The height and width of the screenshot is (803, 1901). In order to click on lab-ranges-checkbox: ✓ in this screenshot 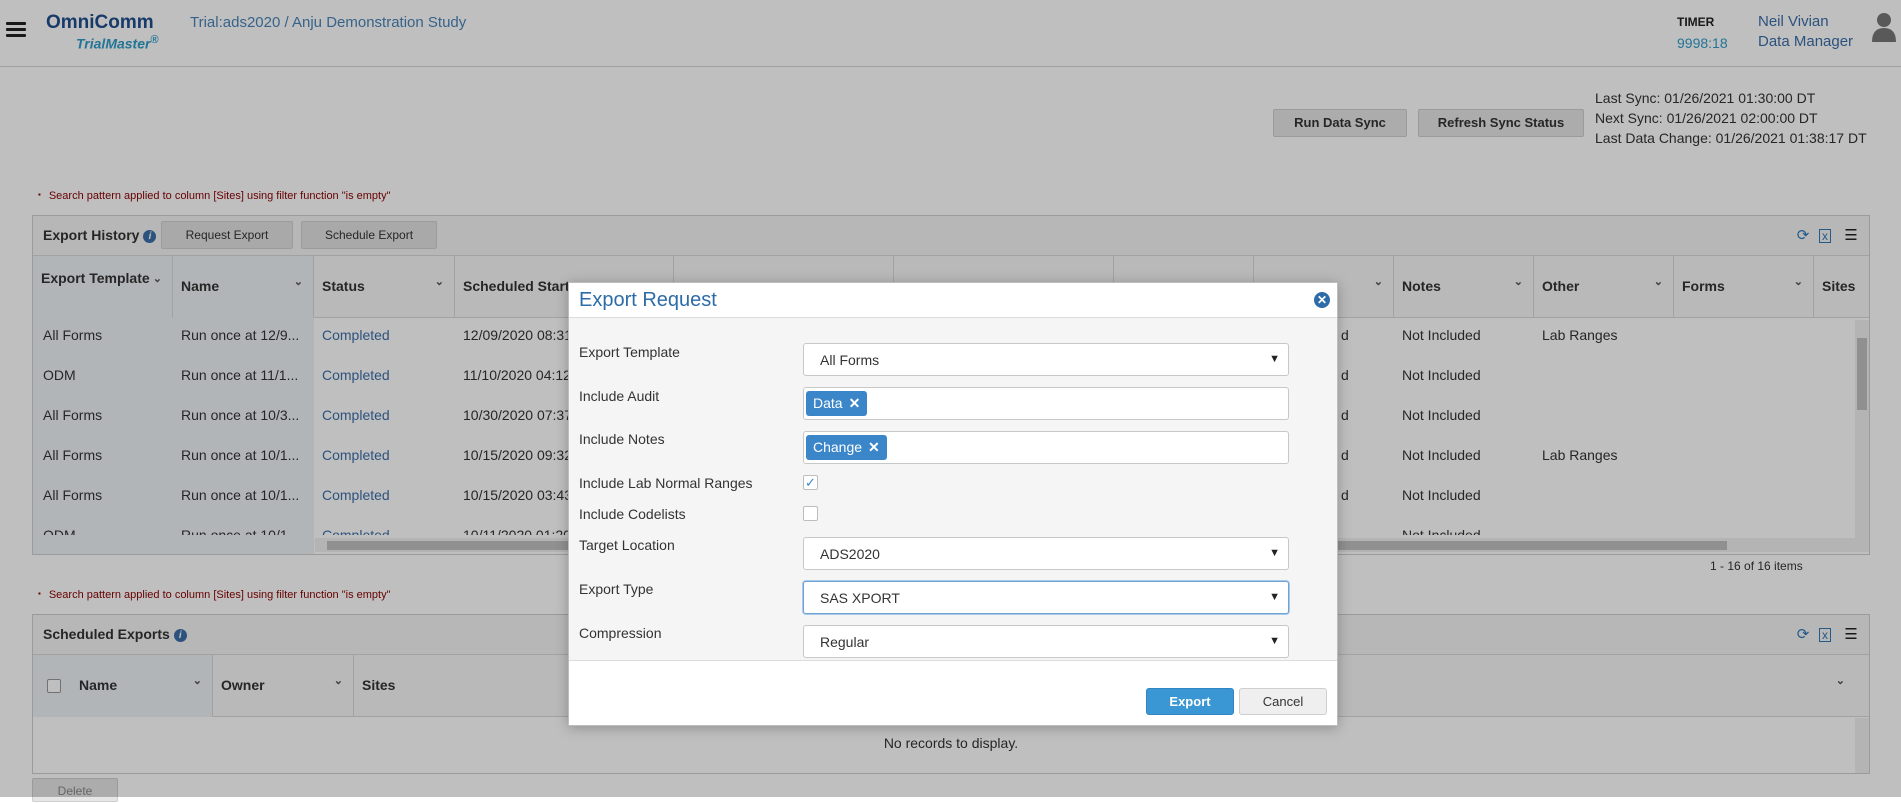, I will do `click(810, 482)`.